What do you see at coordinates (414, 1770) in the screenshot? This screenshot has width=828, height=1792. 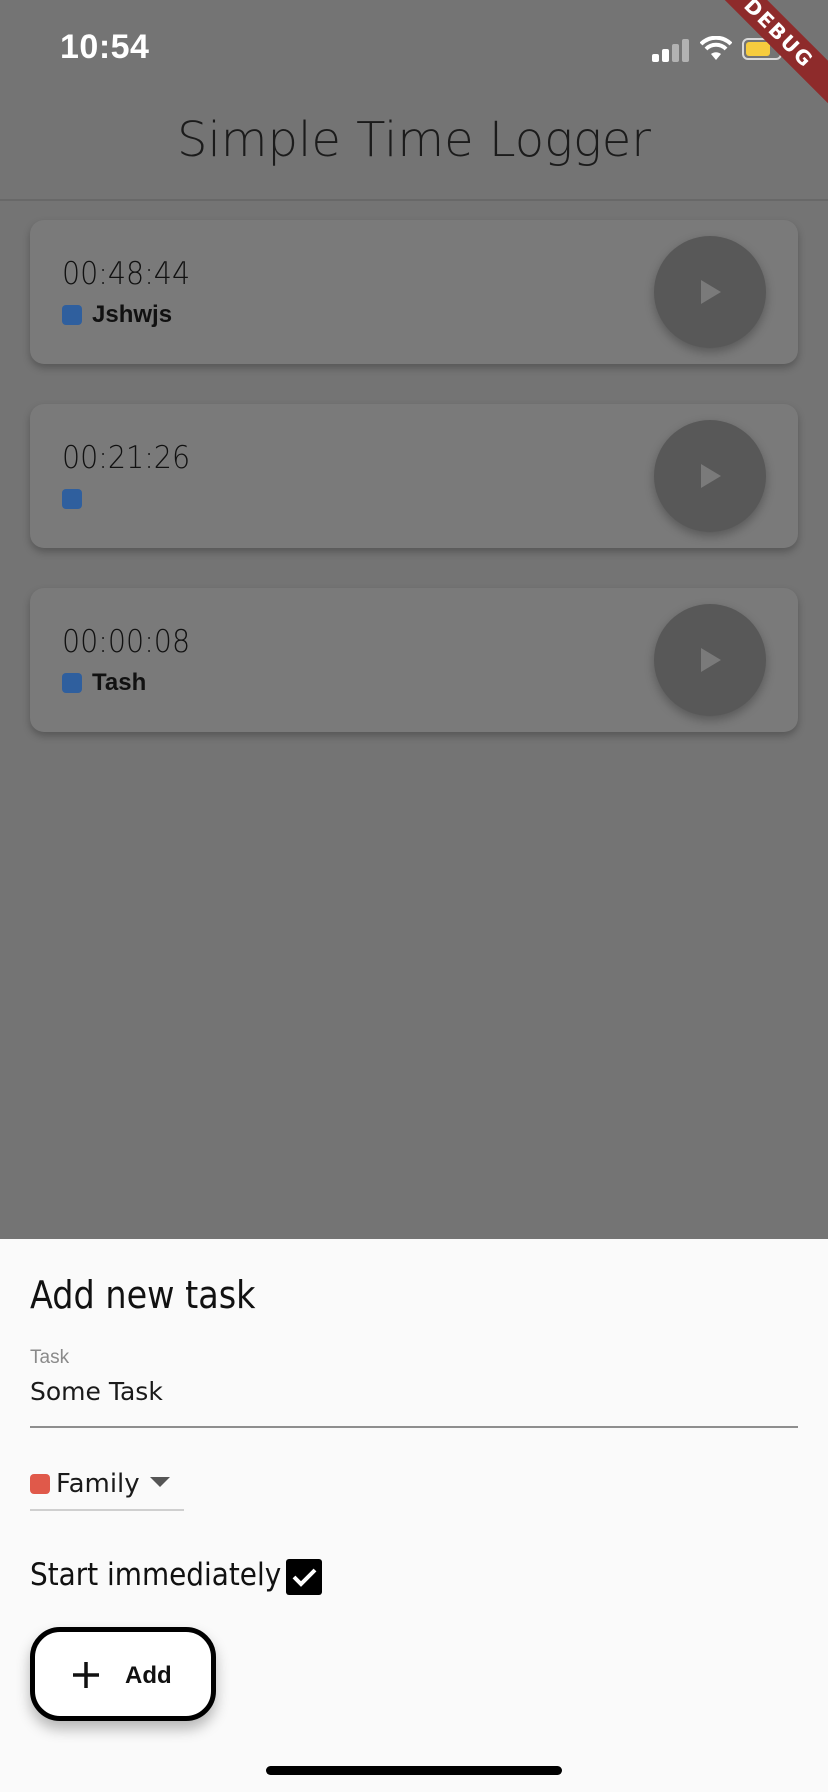 I see `home-indicator` at bounding box center [414, 1770].